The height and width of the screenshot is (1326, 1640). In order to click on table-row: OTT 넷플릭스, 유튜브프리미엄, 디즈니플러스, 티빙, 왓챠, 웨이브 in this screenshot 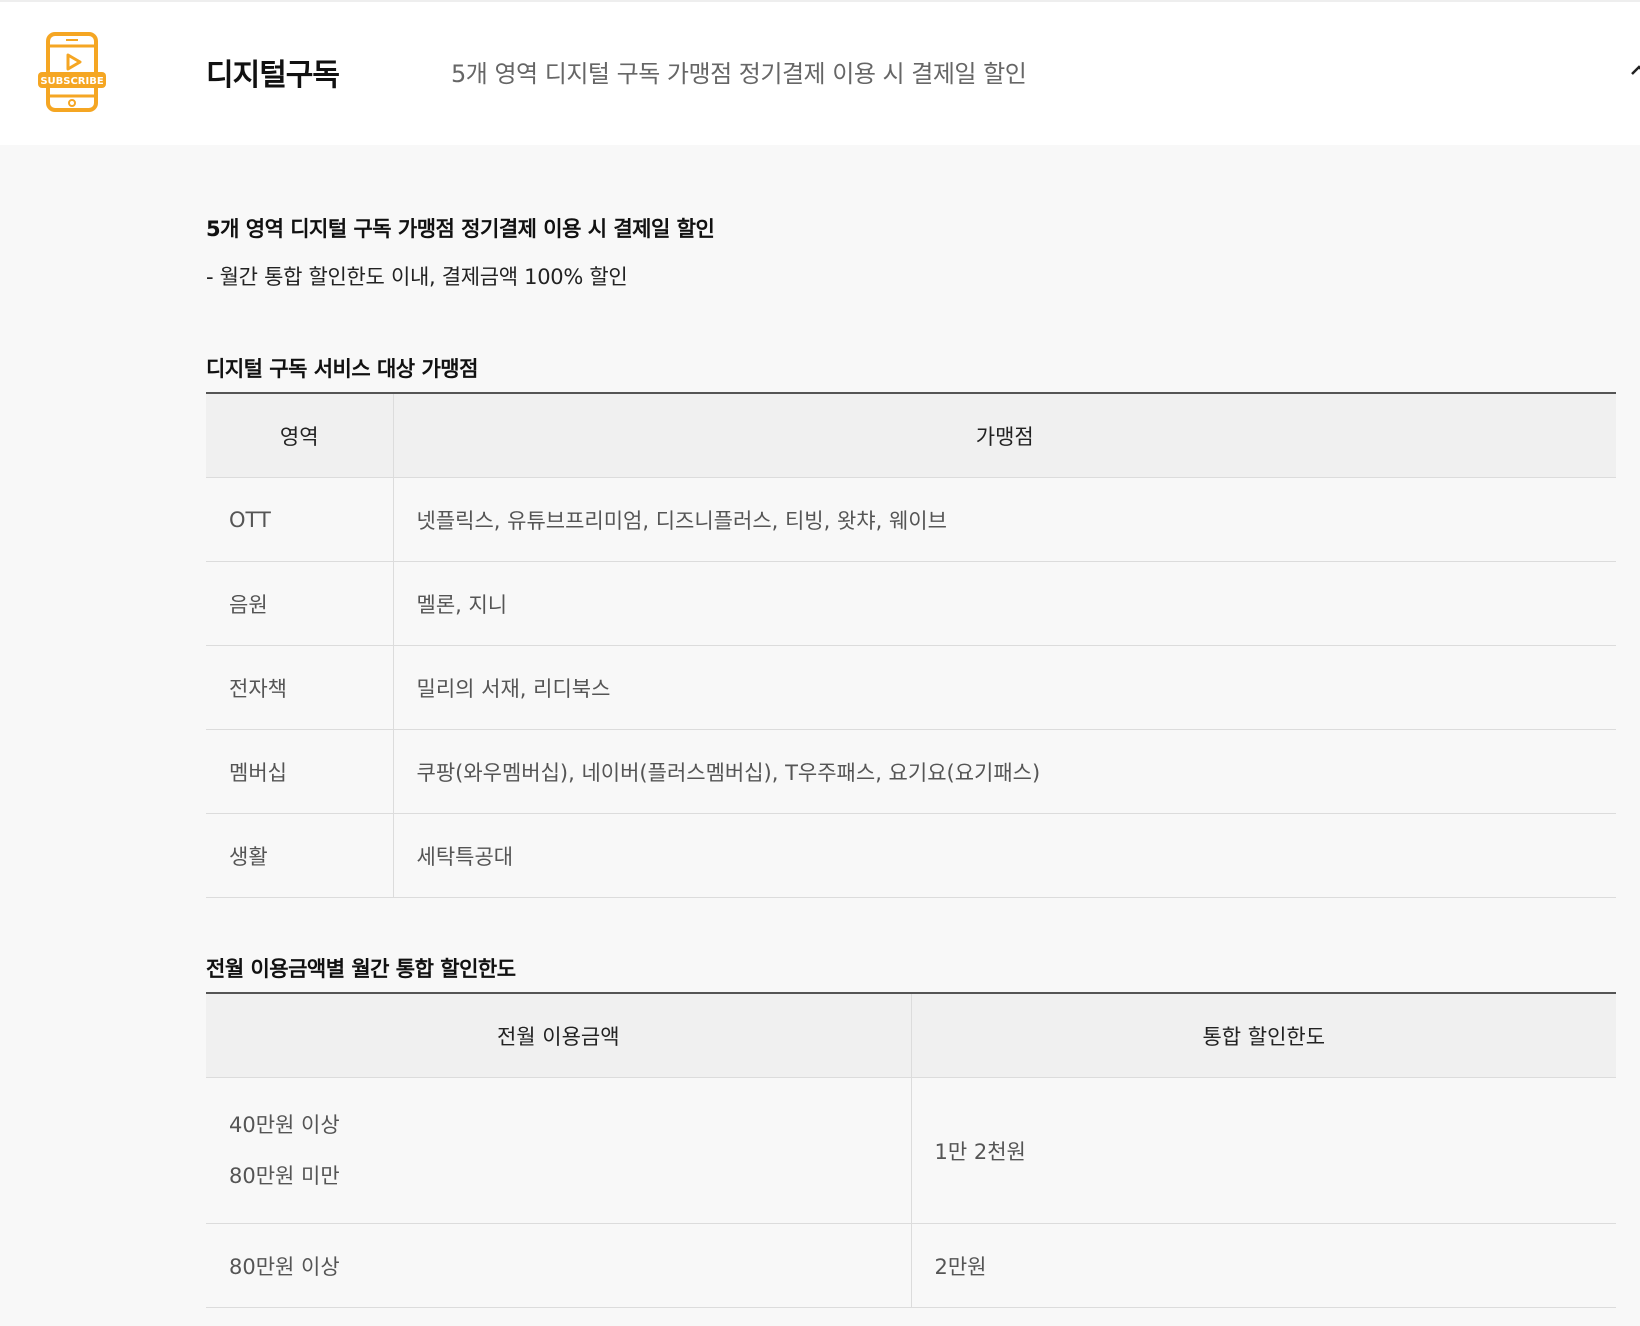, I will do `click(911, 519)`.